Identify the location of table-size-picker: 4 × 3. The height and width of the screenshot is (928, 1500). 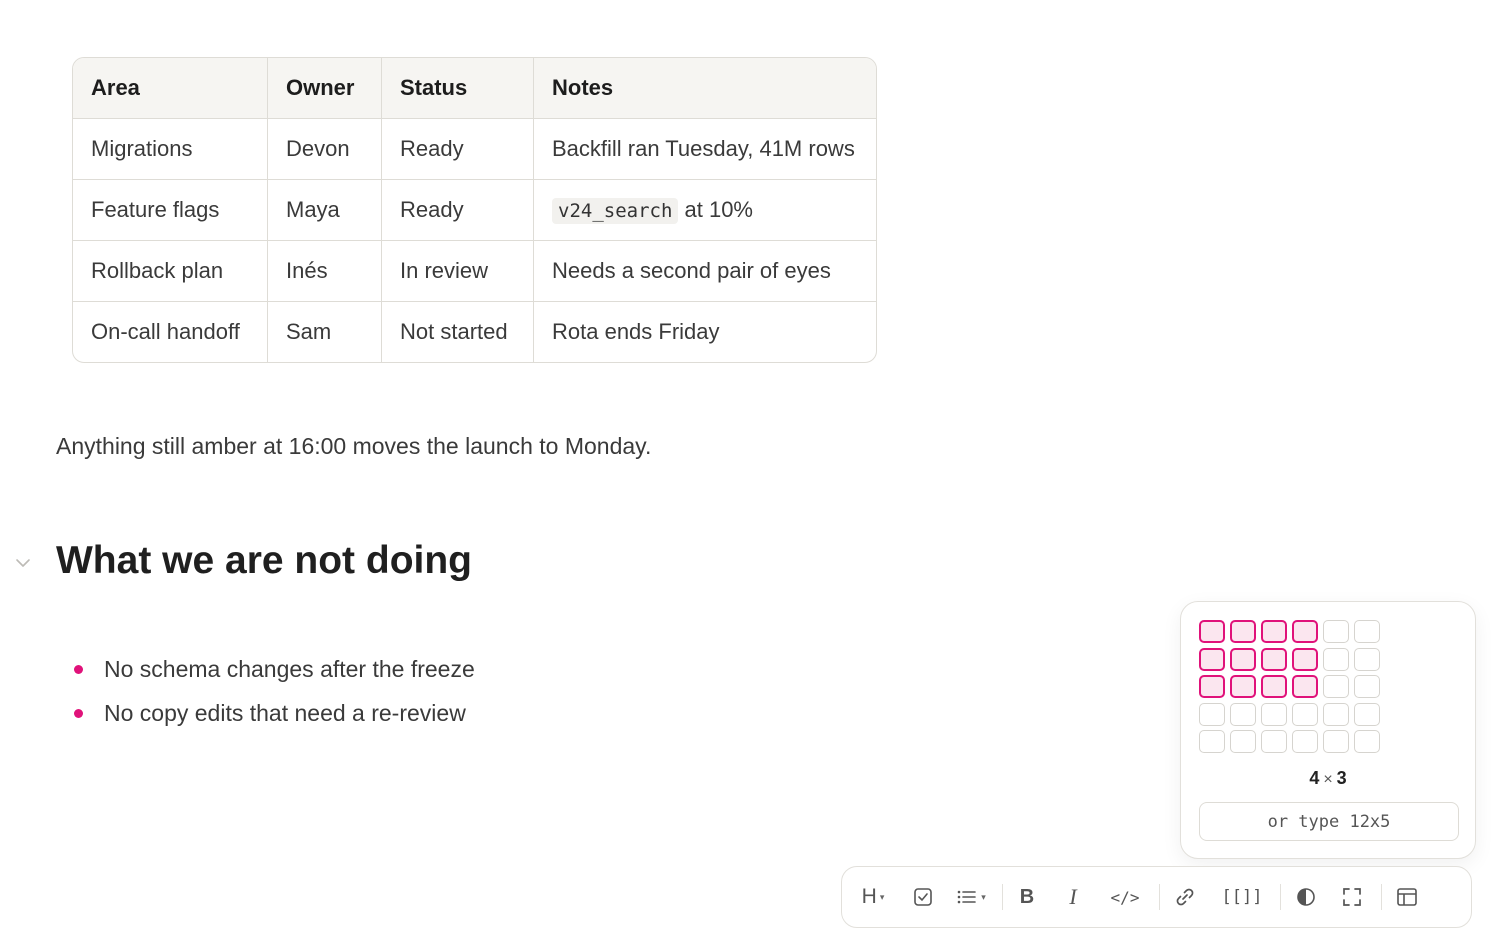
(1328, 730).